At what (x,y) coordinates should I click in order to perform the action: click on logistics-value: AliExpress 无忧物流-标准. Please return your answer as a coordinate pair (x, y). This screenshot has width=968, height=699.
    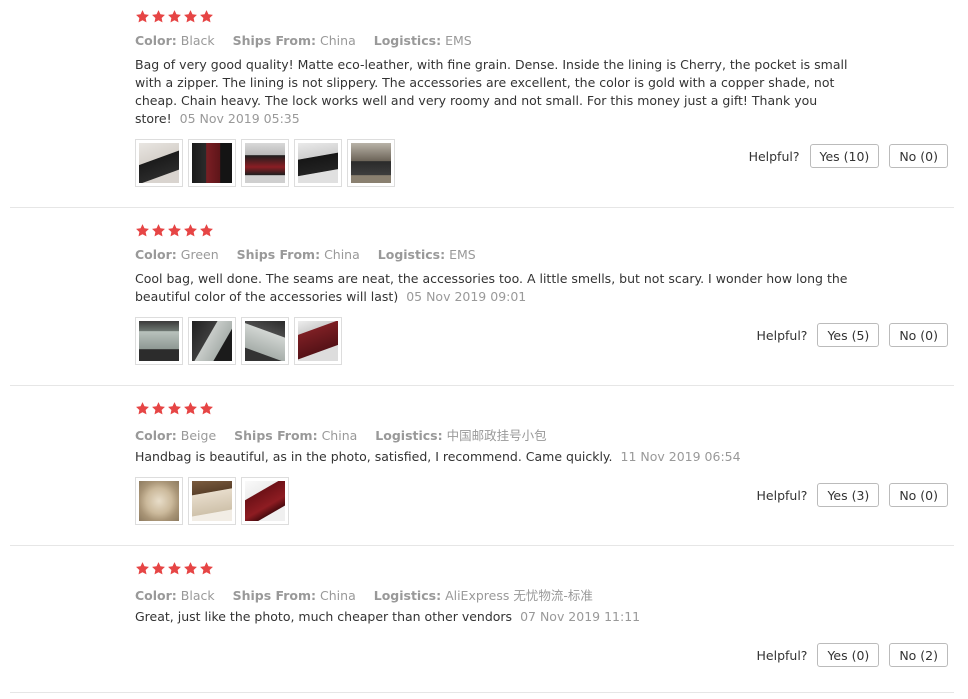
    Looking at the image, I should click on (519, 595).